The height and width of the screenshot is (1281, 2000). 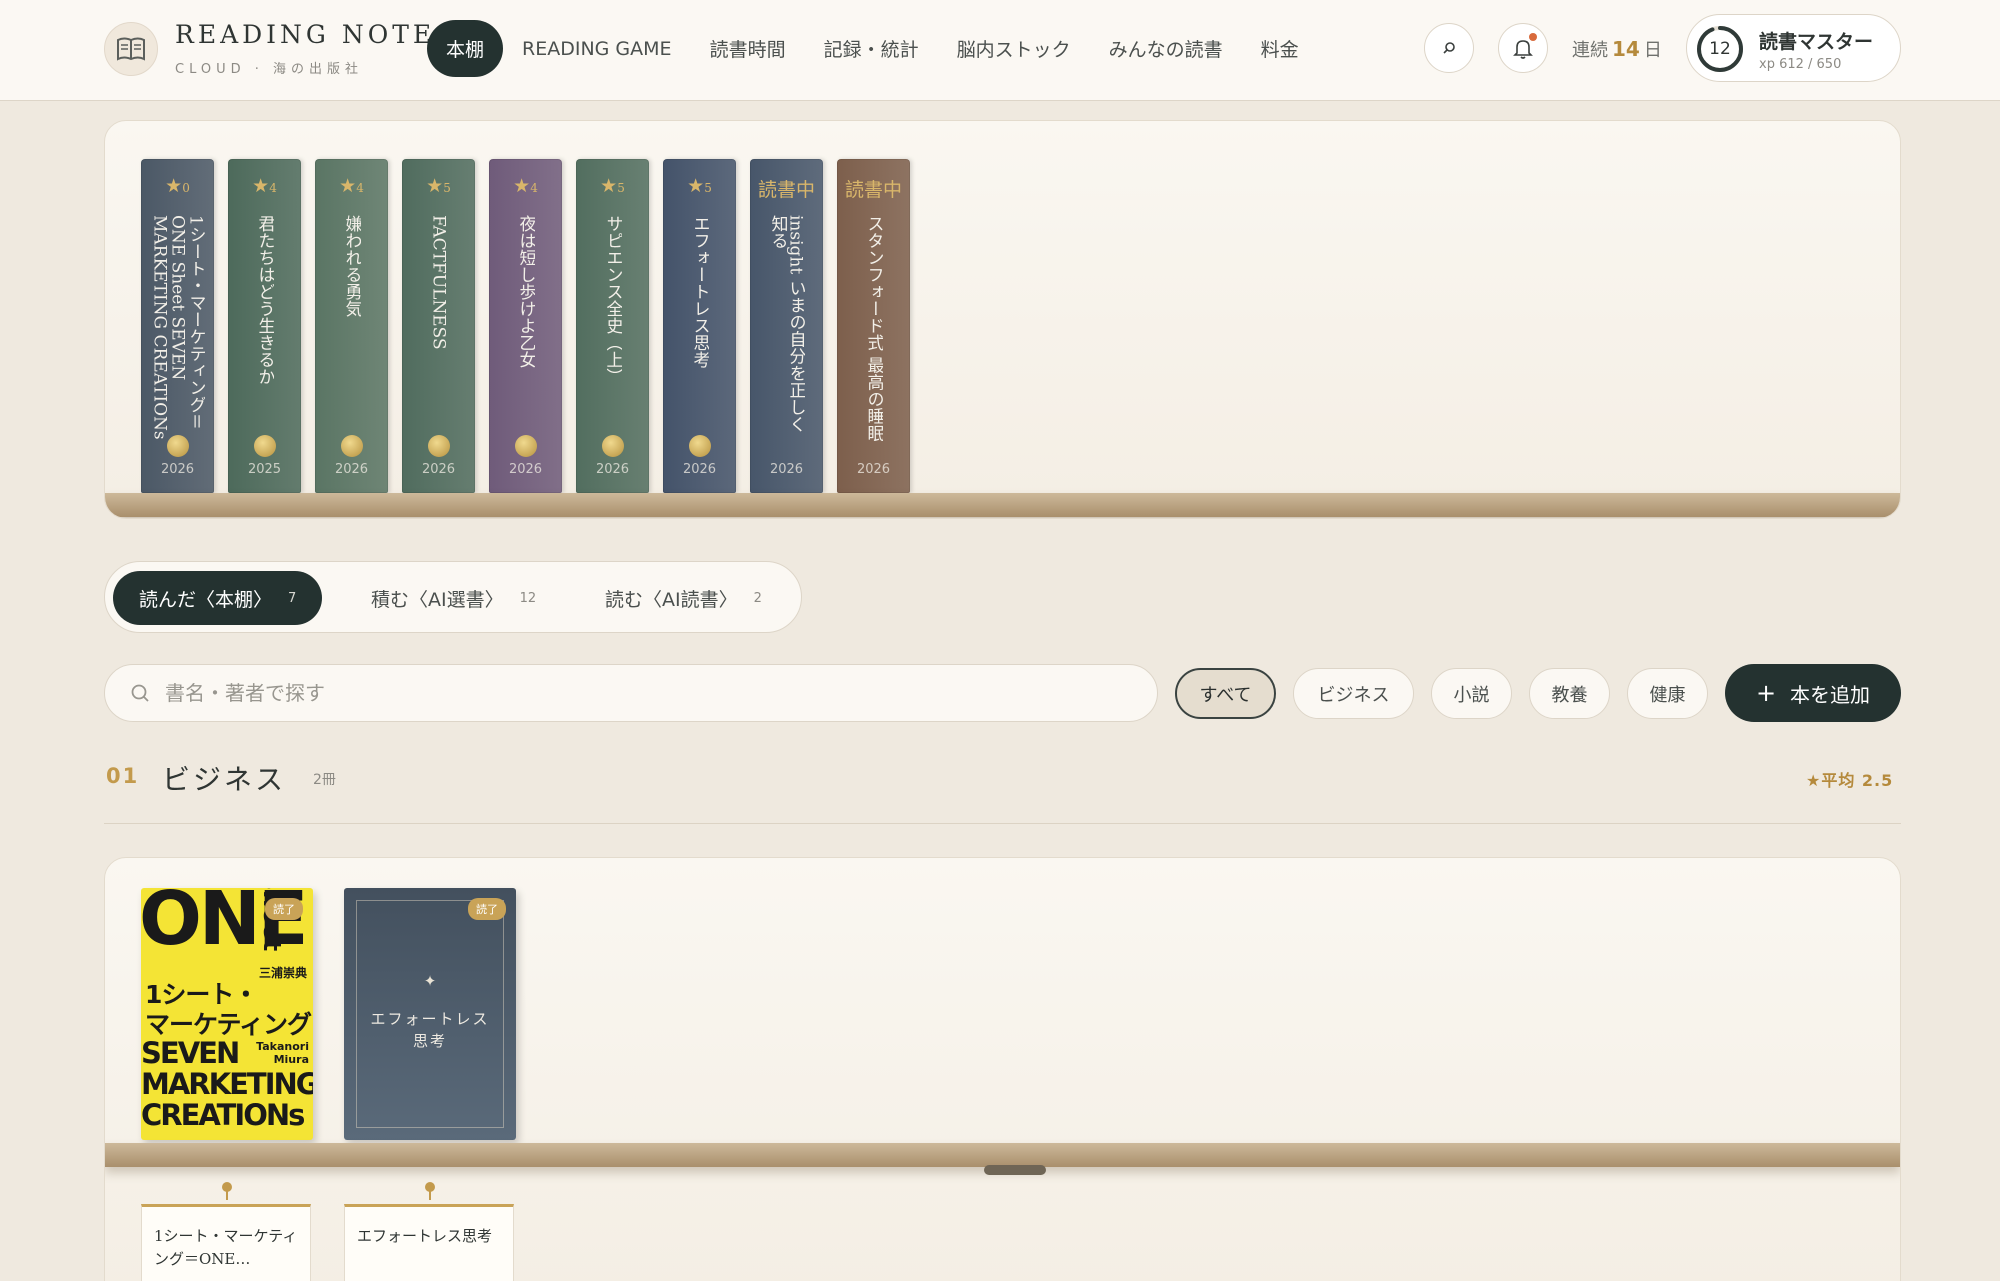 I want to click on book-spine: ★5 エフォートレス思考 2026, so click(x=699, y=326).